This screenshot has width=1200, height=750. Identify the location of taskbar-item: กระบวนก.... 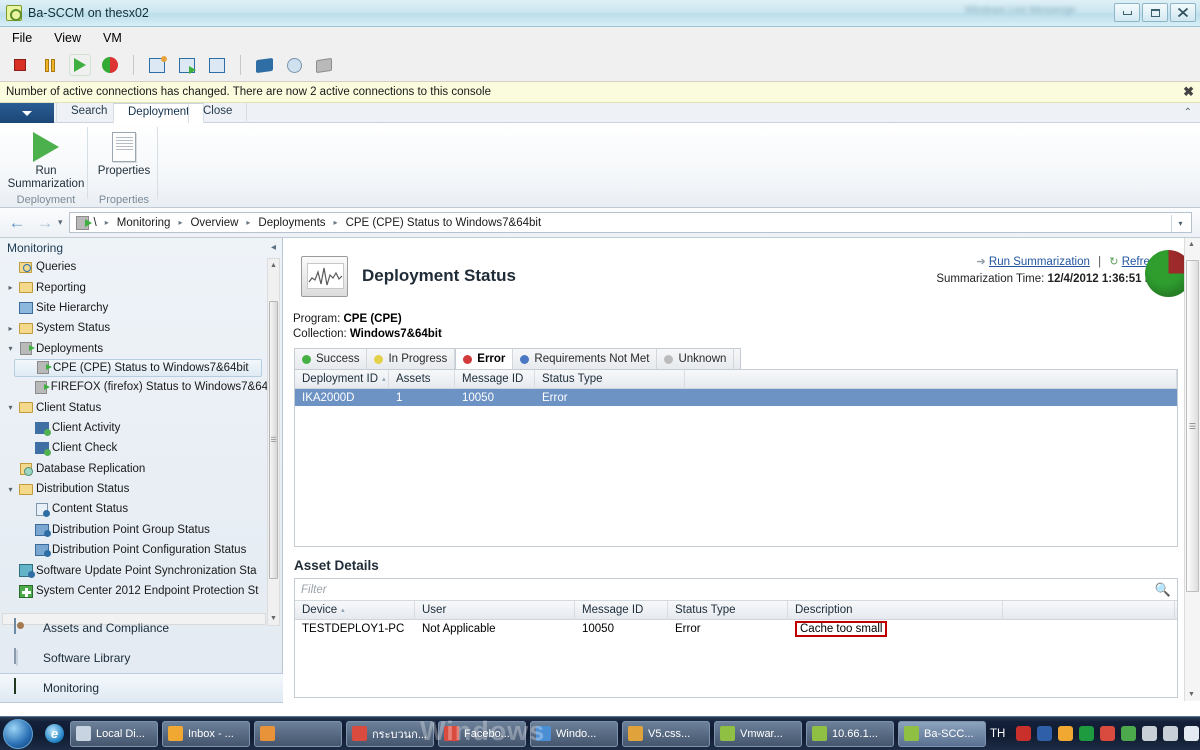
(390, 733).